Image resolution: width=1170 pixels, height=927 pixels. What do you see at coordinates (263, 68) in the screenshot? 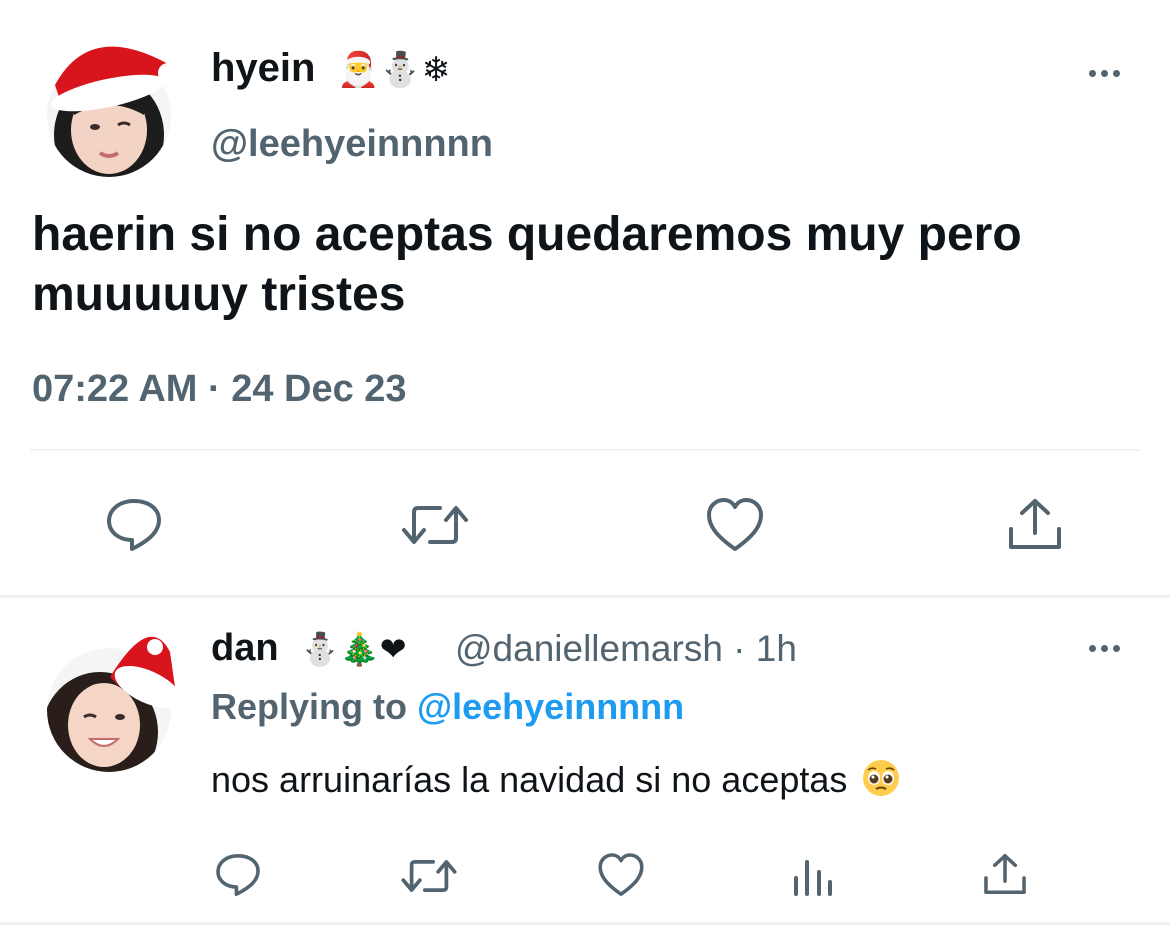
I see `display-name: hyein` at bounding box center [263, 68].